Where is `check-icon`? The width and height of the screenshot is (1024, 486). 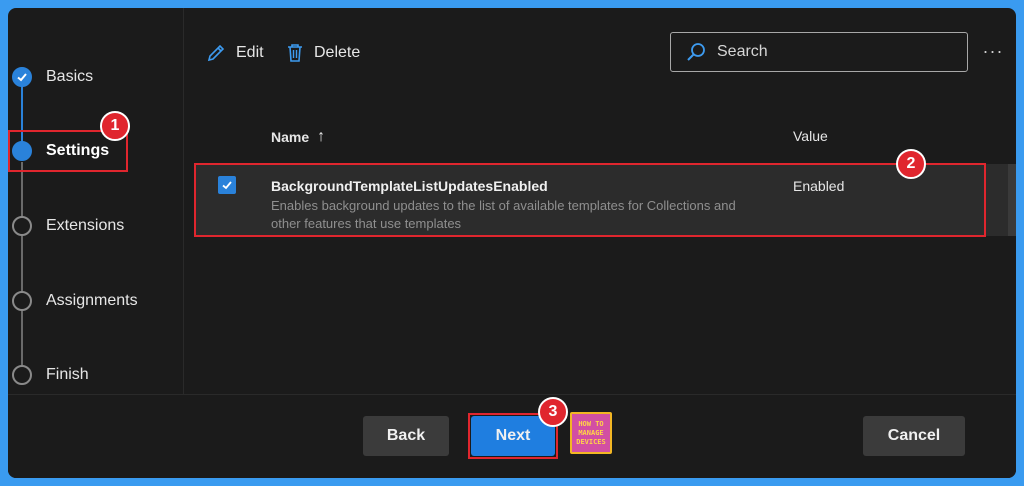
check-icon is located at coordinates (22, 77).